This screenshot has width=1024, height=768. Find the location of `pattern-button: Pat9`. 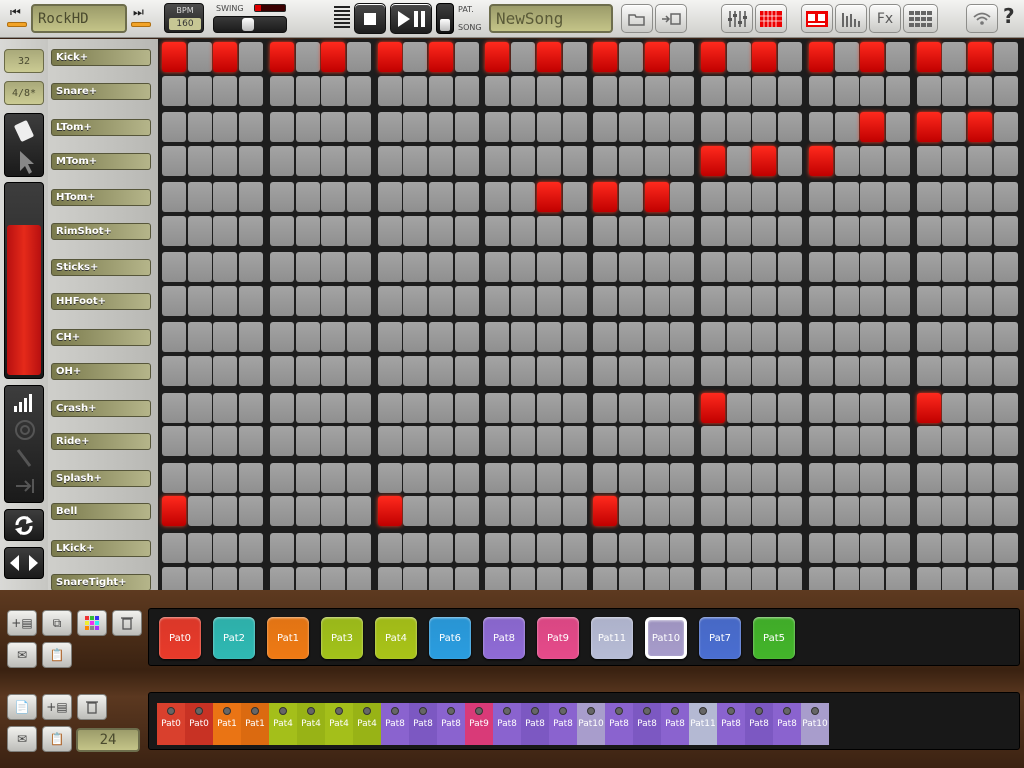

pattern-button: Pat9 is located at coordinates (558, 638).